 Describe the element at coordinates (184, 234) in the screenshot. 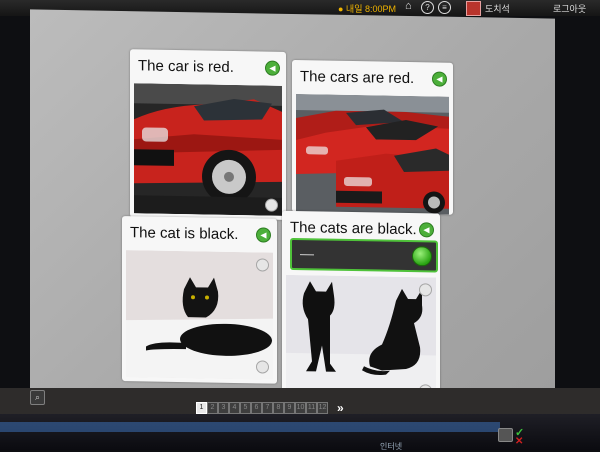

I see `card-caption: The cat is black.` at that location.